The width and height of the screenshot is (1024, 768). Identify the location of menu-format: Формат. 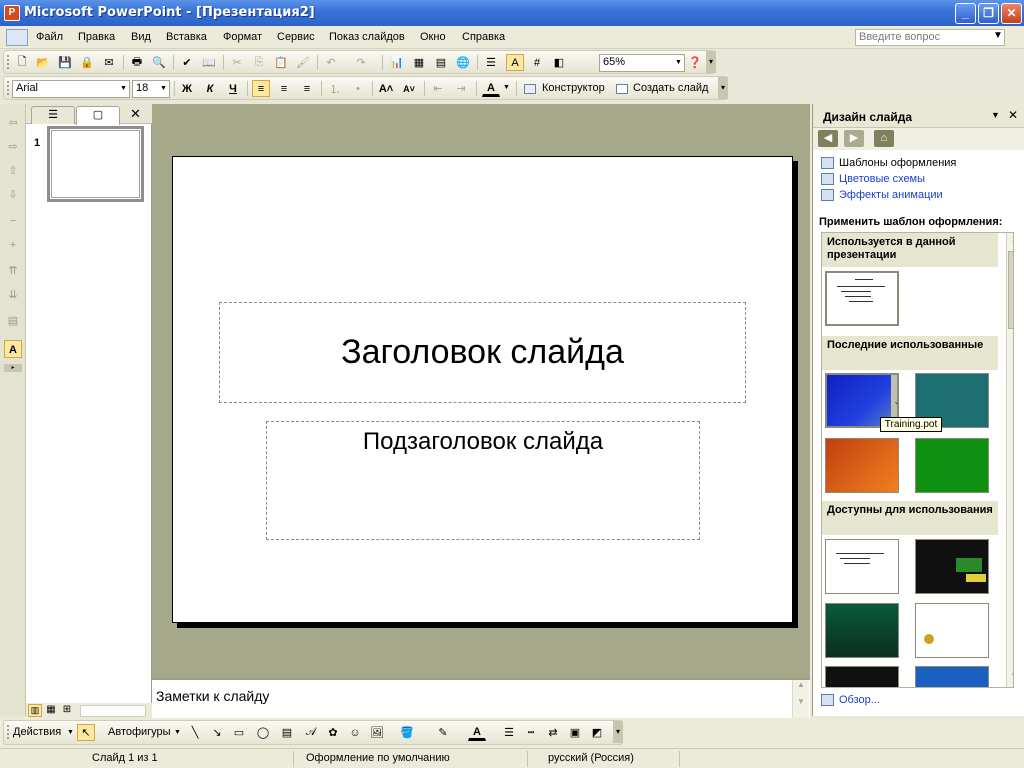
(242, 37).